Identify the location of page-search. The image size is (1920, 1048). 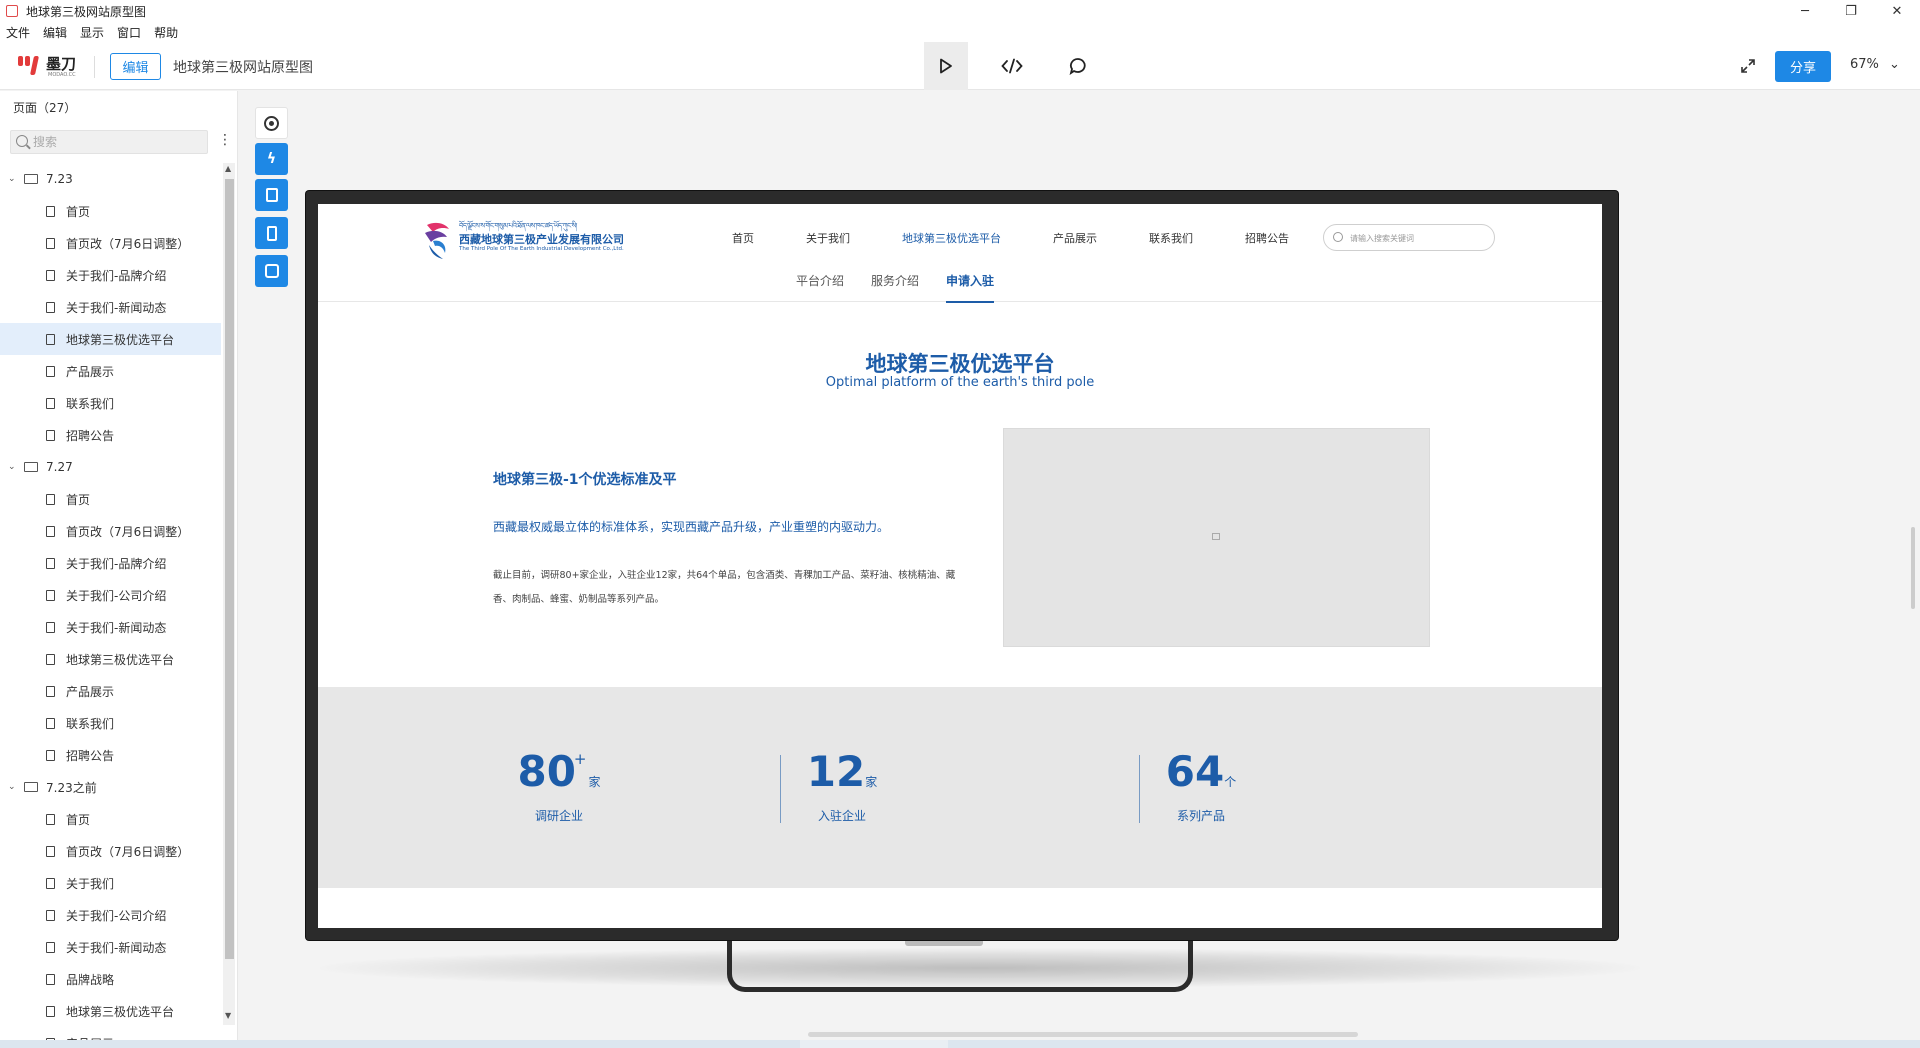
(109, 142).